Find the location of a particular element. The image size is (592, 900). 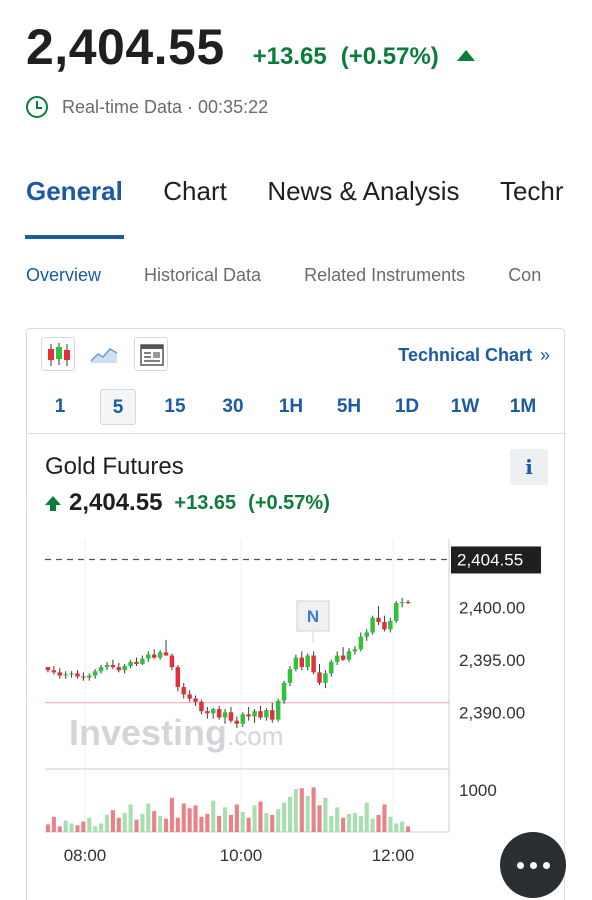

timeframe-1d: 1D is located at coordinates (407, 407).